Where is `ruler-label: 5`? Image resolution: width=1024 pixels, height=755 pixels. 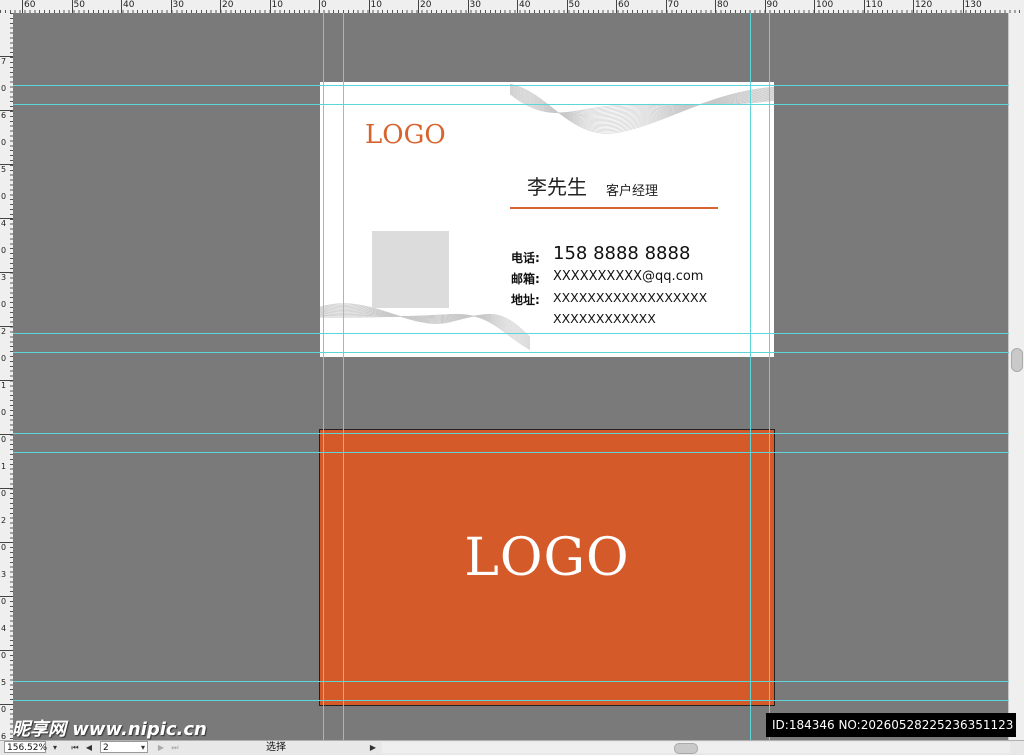 ruler-label: 5 is located at coordinates (4, 169).